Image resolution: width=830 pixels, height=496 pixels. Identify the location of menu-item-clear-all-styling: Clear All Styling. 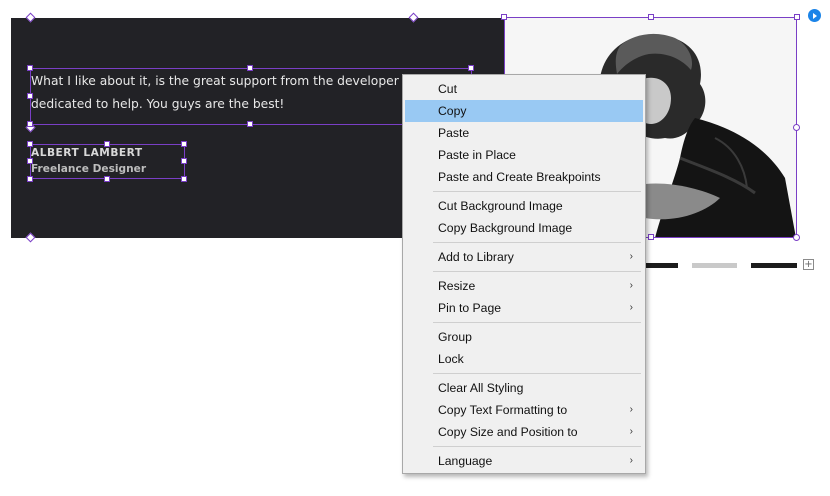
(524, 388).